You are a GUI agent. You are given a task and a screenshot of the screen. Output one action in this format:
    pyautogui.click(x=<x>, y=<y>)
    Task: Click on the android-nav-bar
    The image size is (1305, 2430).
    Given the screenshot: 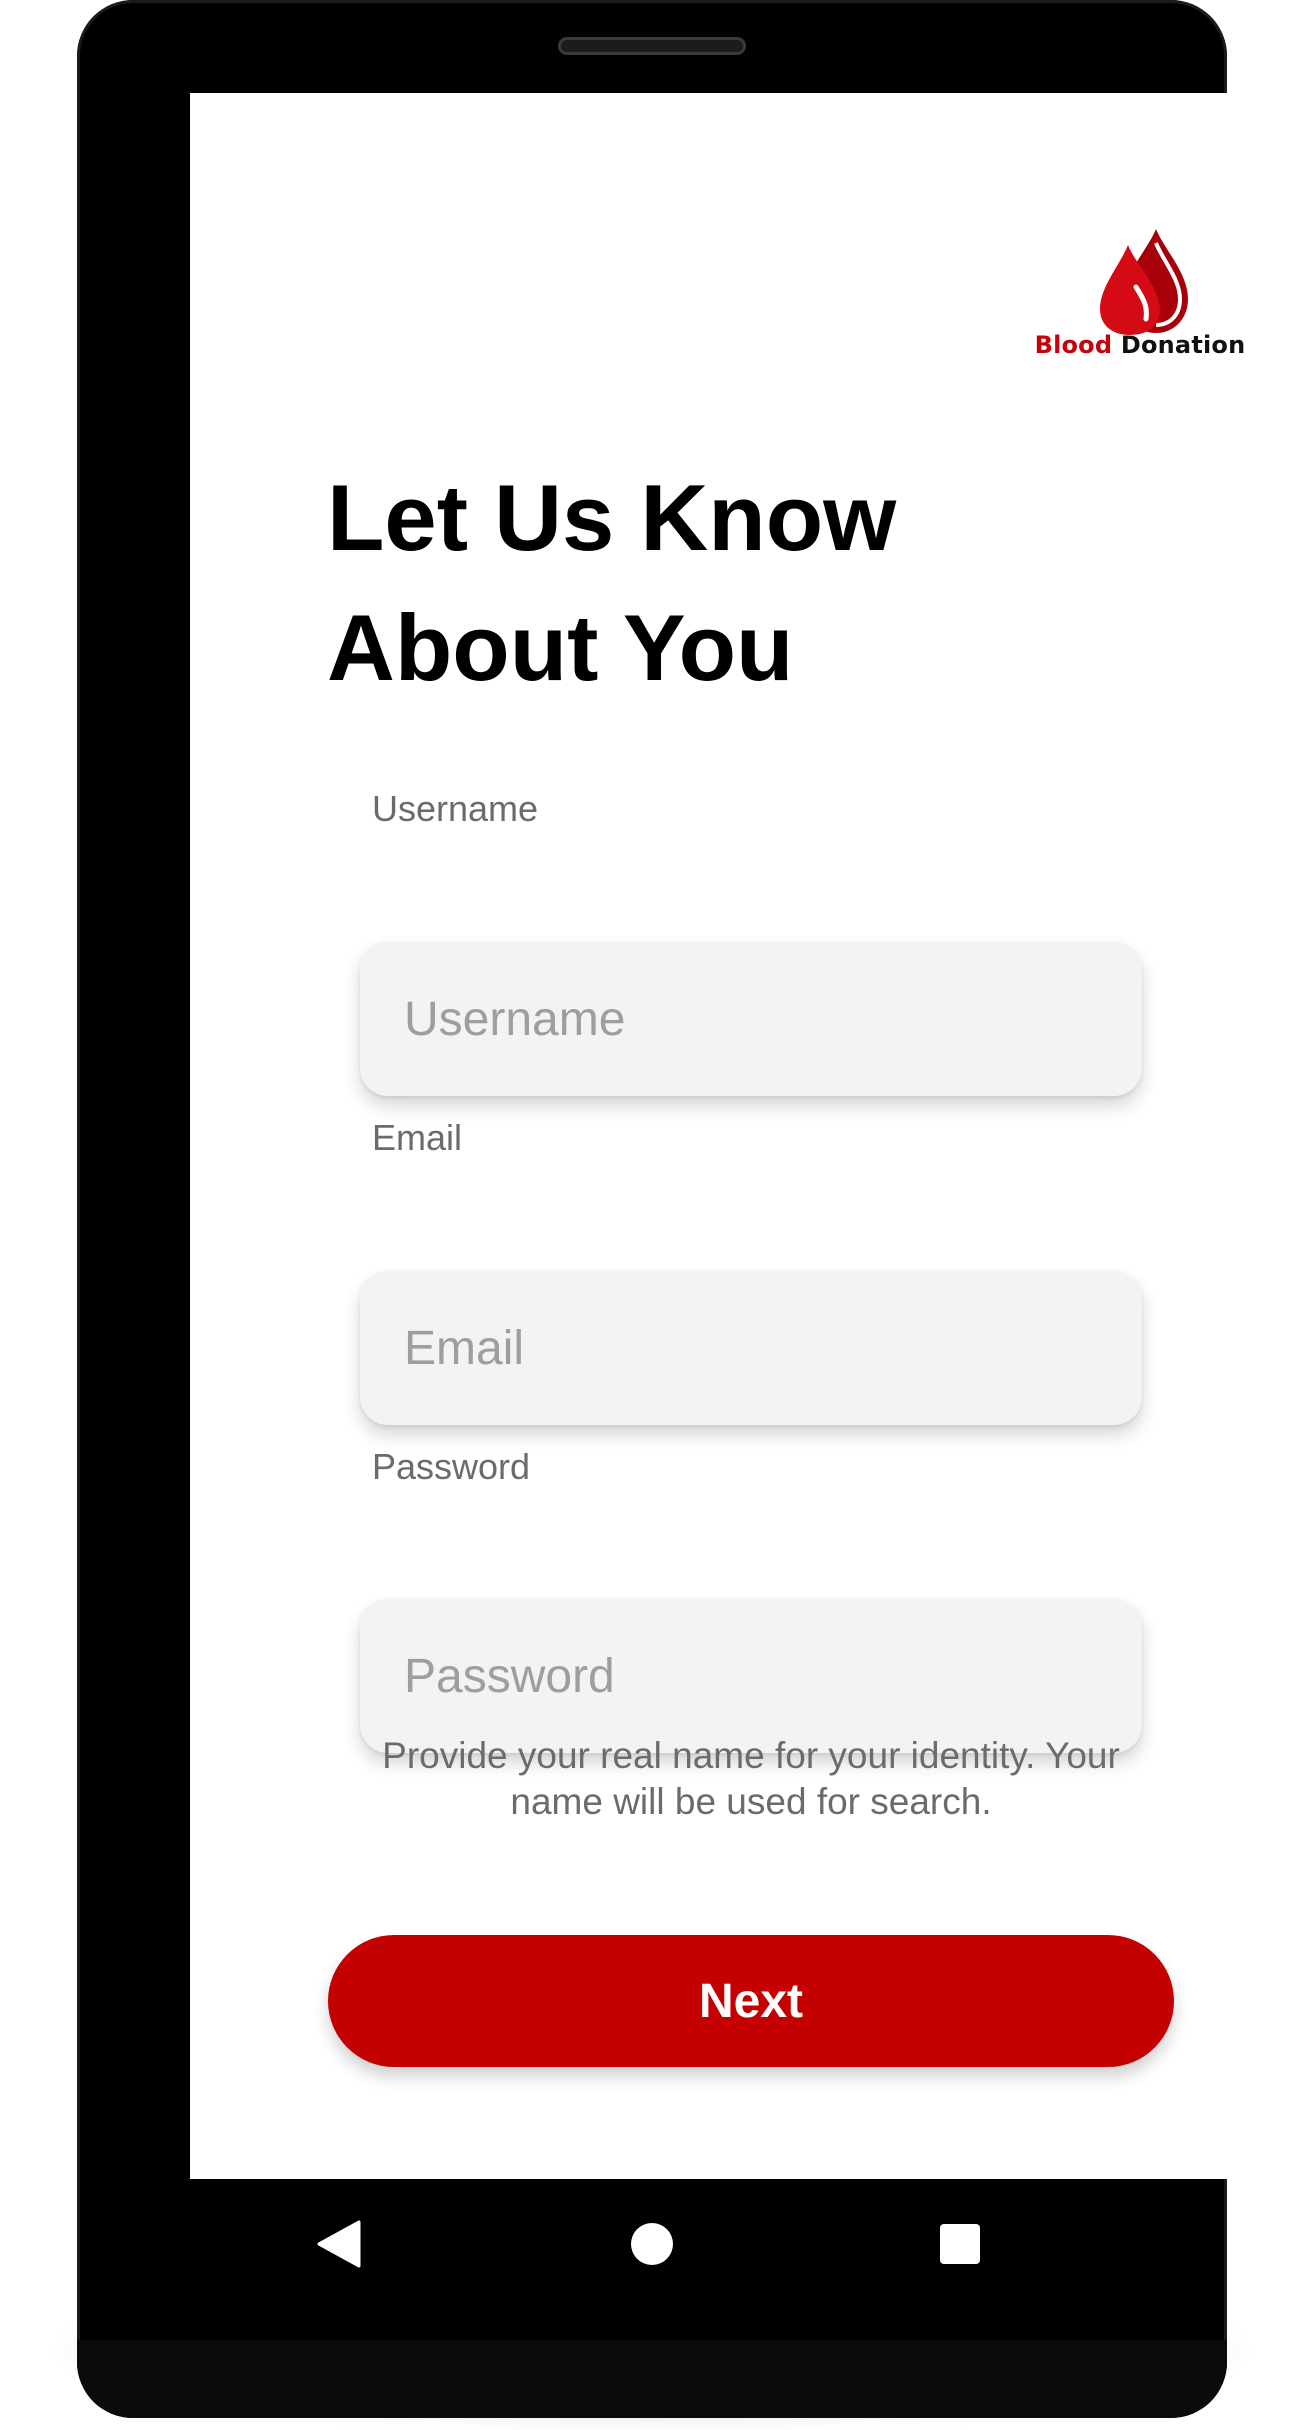 What is the action you would take?
    pyautogui.click(x=652, y=2259)
    